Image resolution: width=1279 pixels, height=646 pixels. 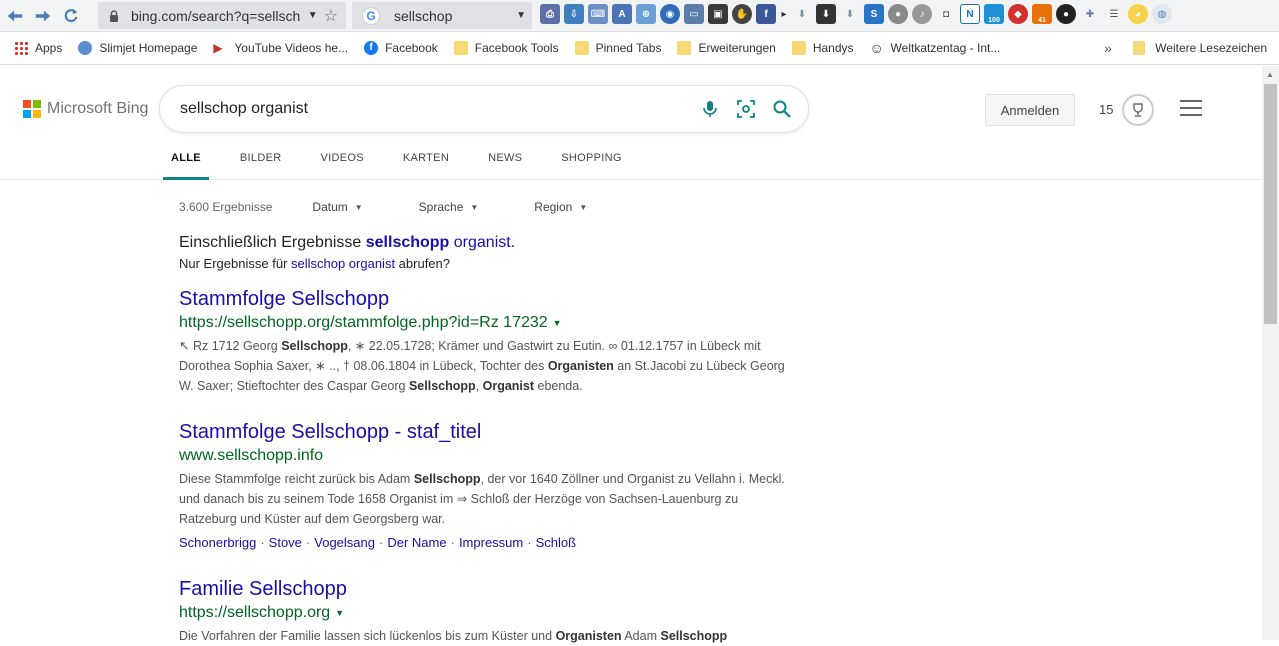 I want to click on deeplink: Vogelsang, so click(x=344, y=542).